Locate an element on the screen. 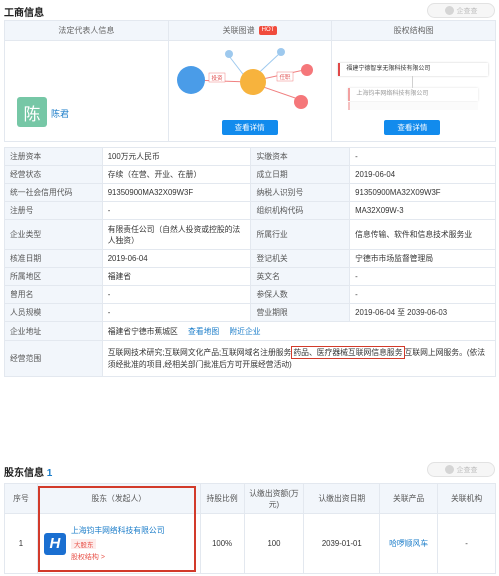 The width and height of the screenshot is (499, 576). info-label: 核准日期 is located at coordinates (53, 258).